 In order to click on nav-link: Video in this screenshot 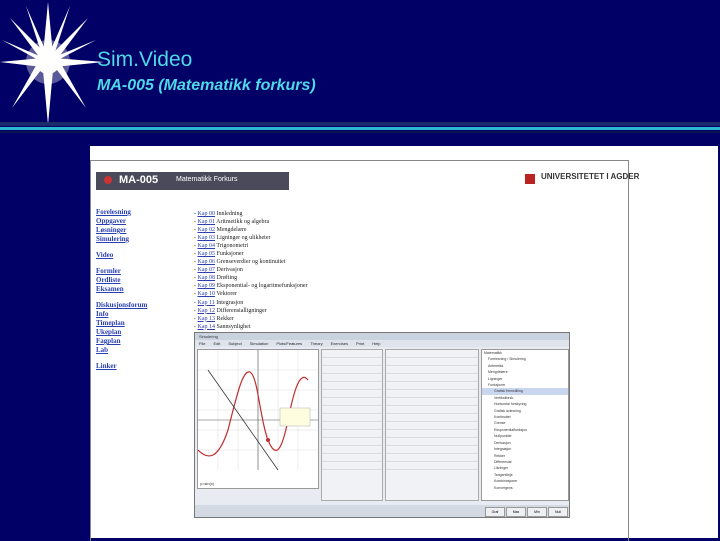, I will do `click(136, 255)`.